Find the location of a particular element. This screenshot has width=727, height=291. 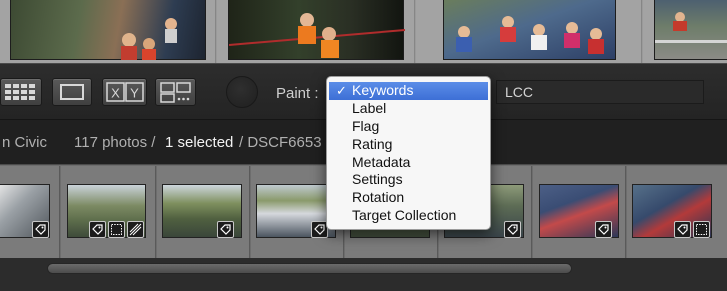

compare-view-button: X Y is located at coordinates (124, 92).